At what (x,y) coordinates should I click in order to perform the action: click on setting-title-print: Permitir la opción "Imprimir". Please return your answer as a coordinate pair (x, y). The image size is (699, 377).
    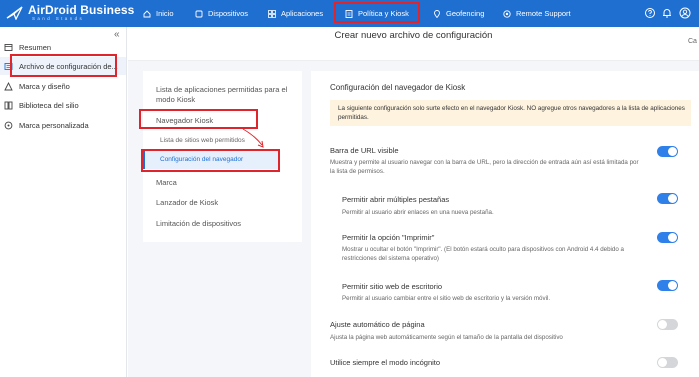
    Looking at the image, I should click on (388, 237).